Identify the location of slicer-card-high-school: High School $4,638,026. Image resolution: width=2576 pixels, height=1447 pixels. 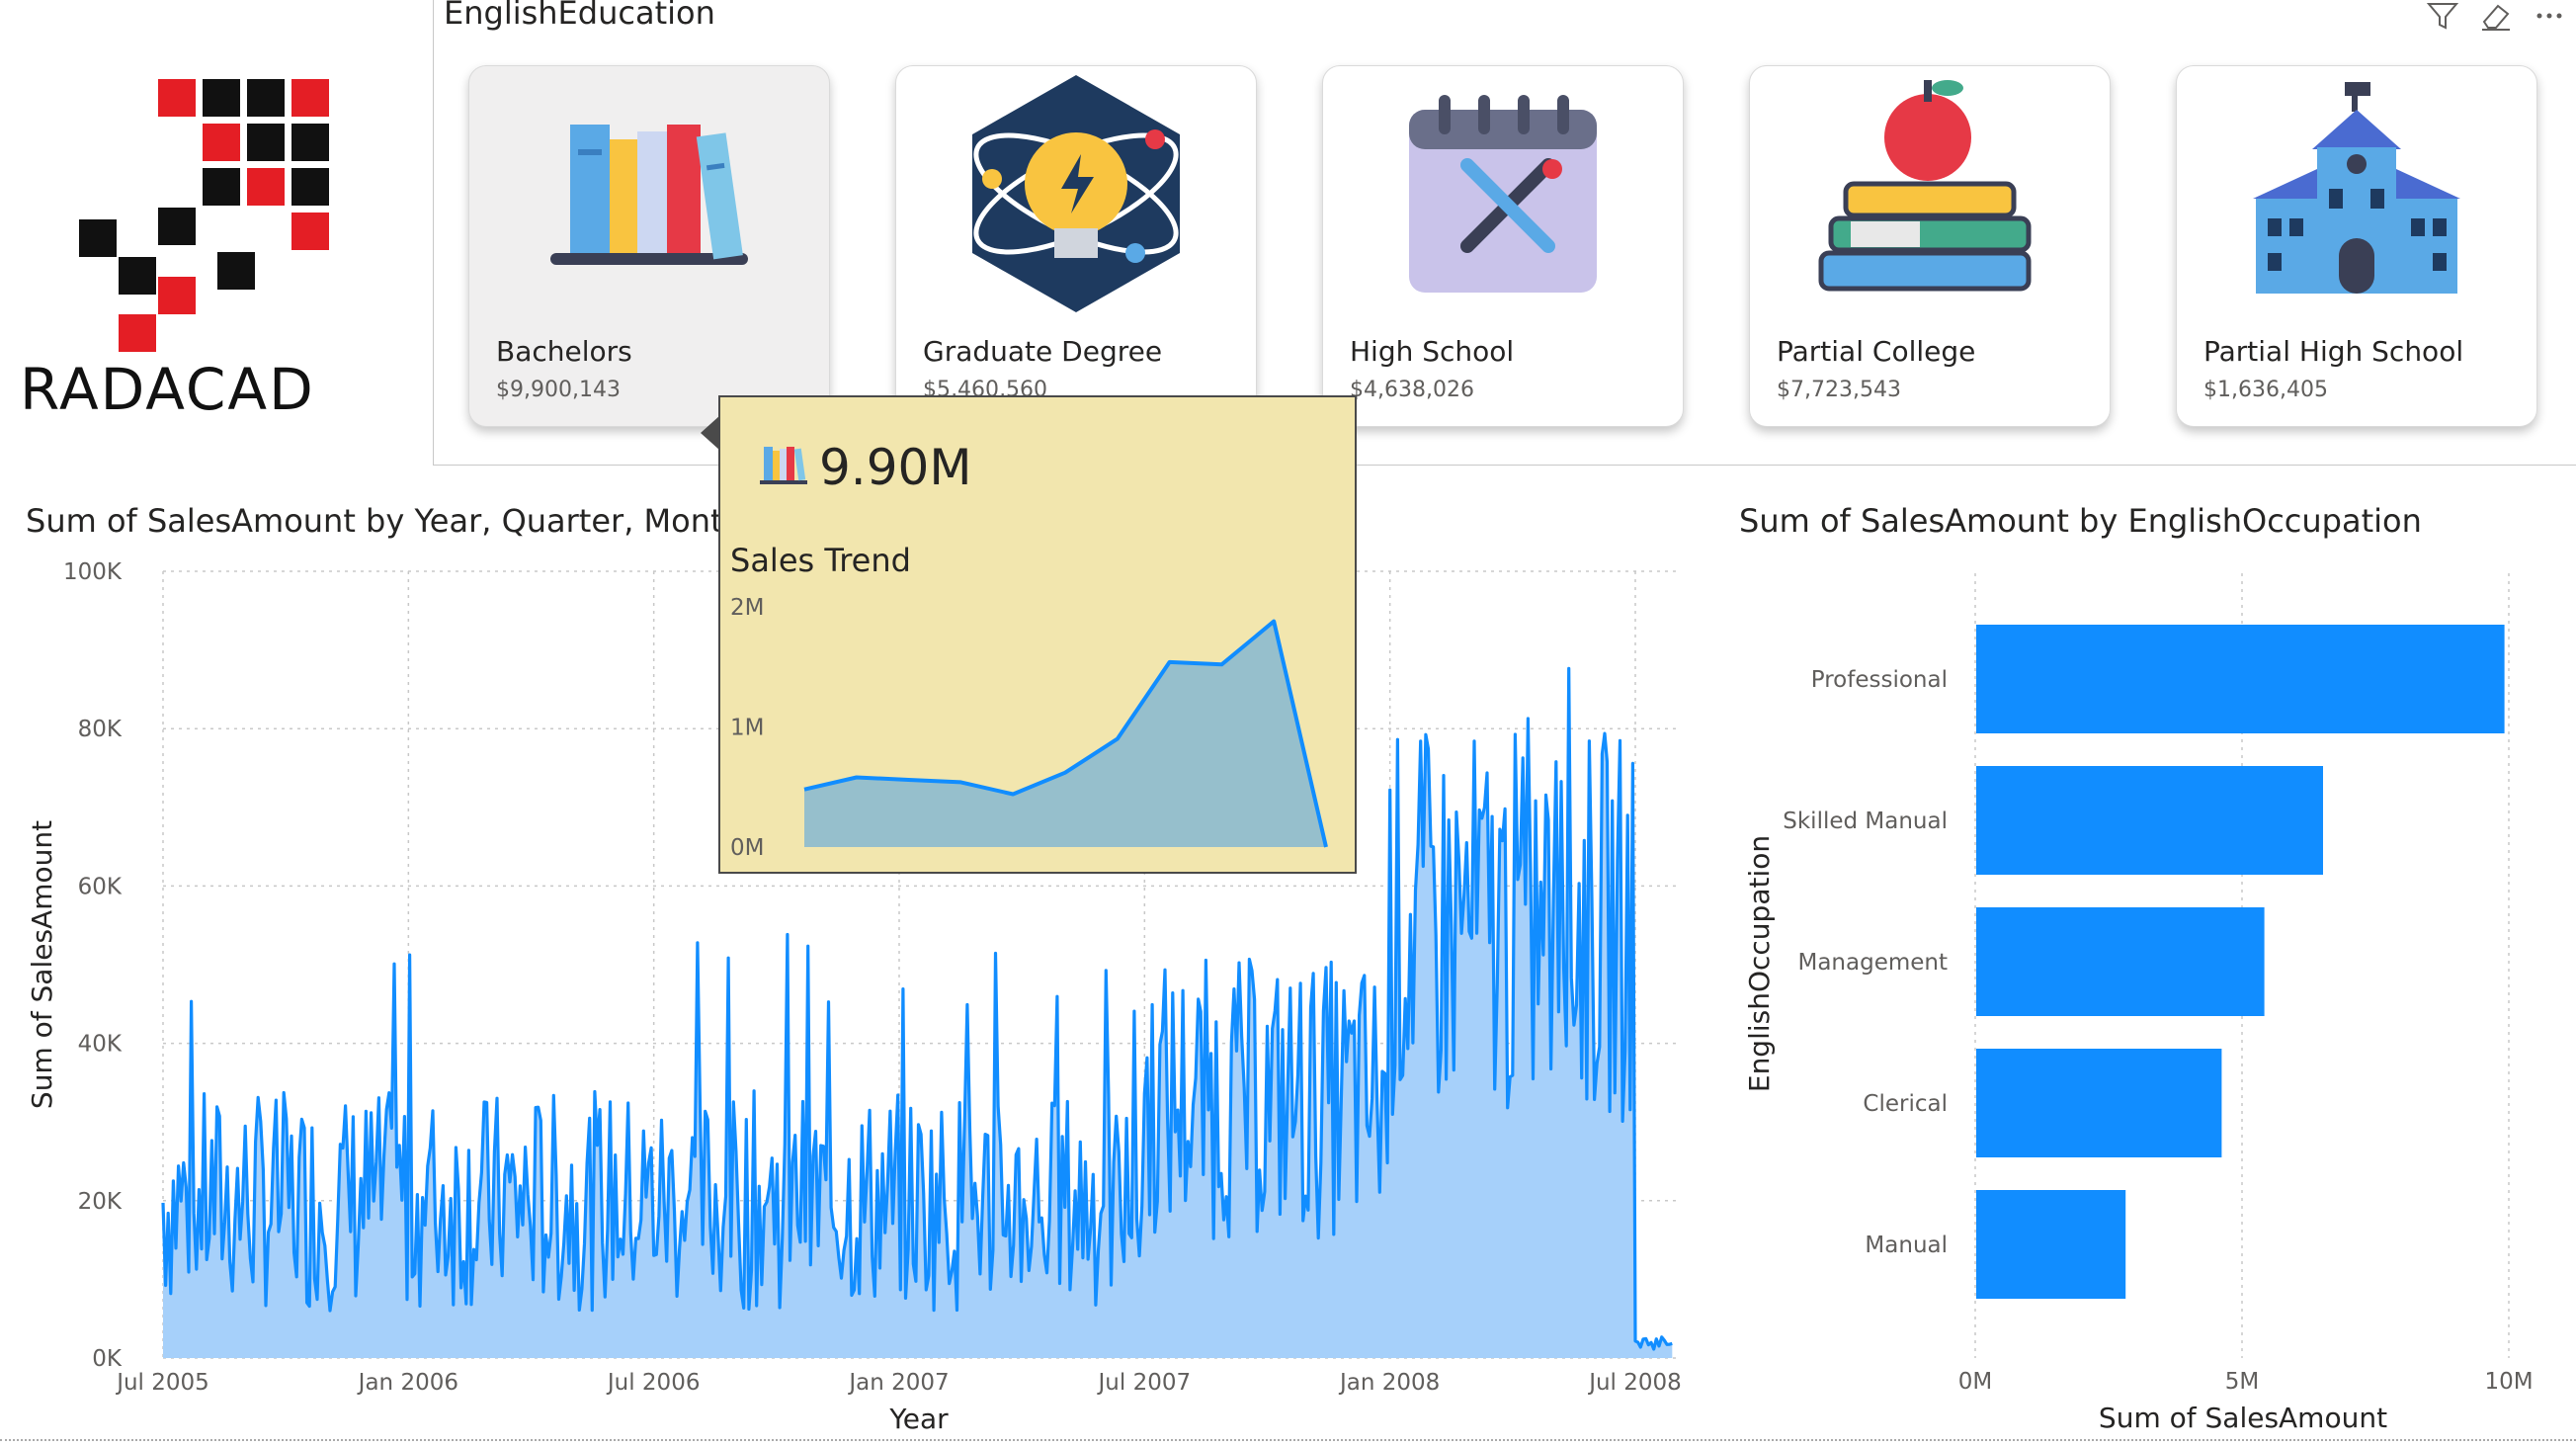
(1503, 246).